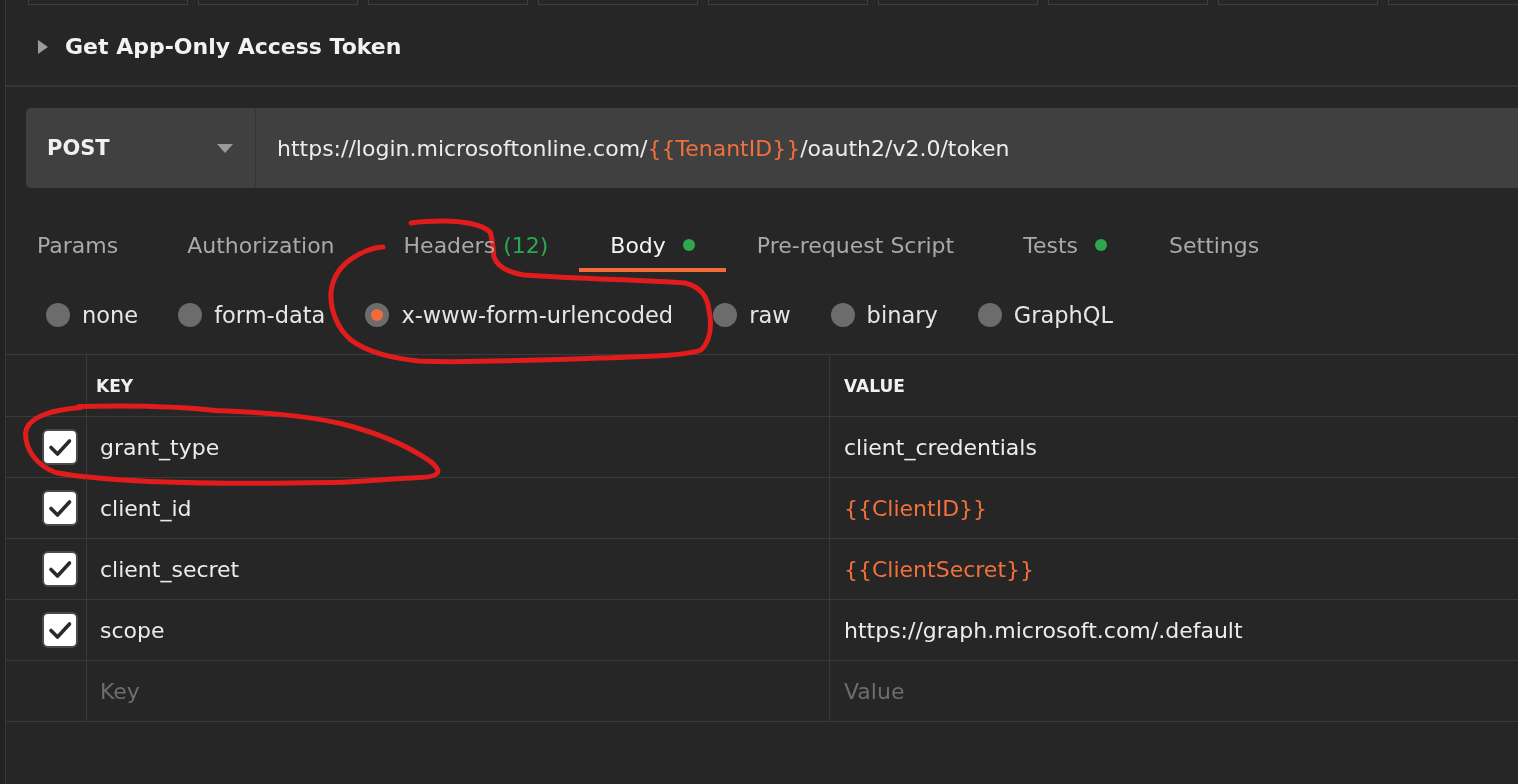  What do you see at coordinates (270, 315) in the screenshot?
I see `radio-label: form-data` at bounding box center [270, 315].